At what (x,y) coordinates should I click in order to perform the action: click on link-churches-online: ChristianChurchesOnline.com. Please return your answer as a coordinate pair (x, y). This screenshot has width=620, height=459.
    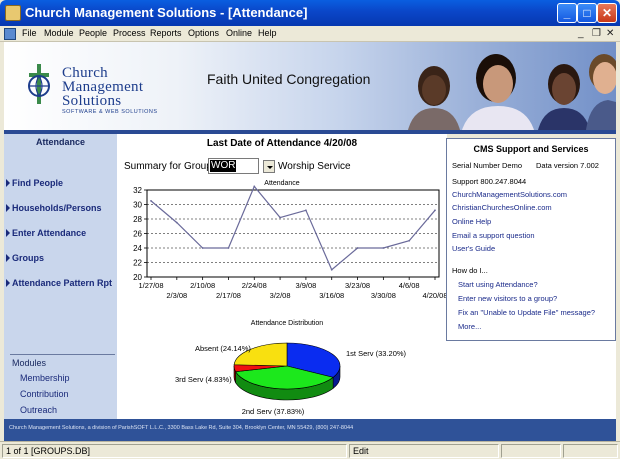
    Looking at the image, I should click on (502, 207).